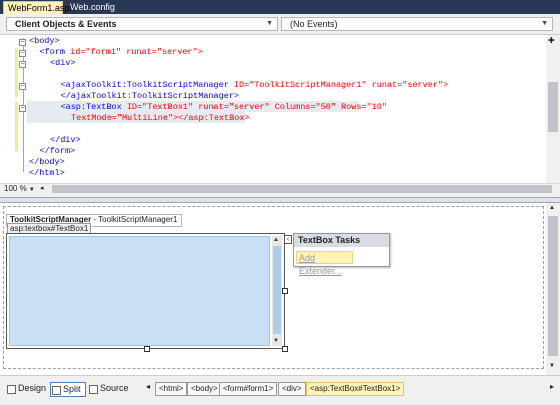  I want to click on zoom-label: 100 %, so click(15, 188).